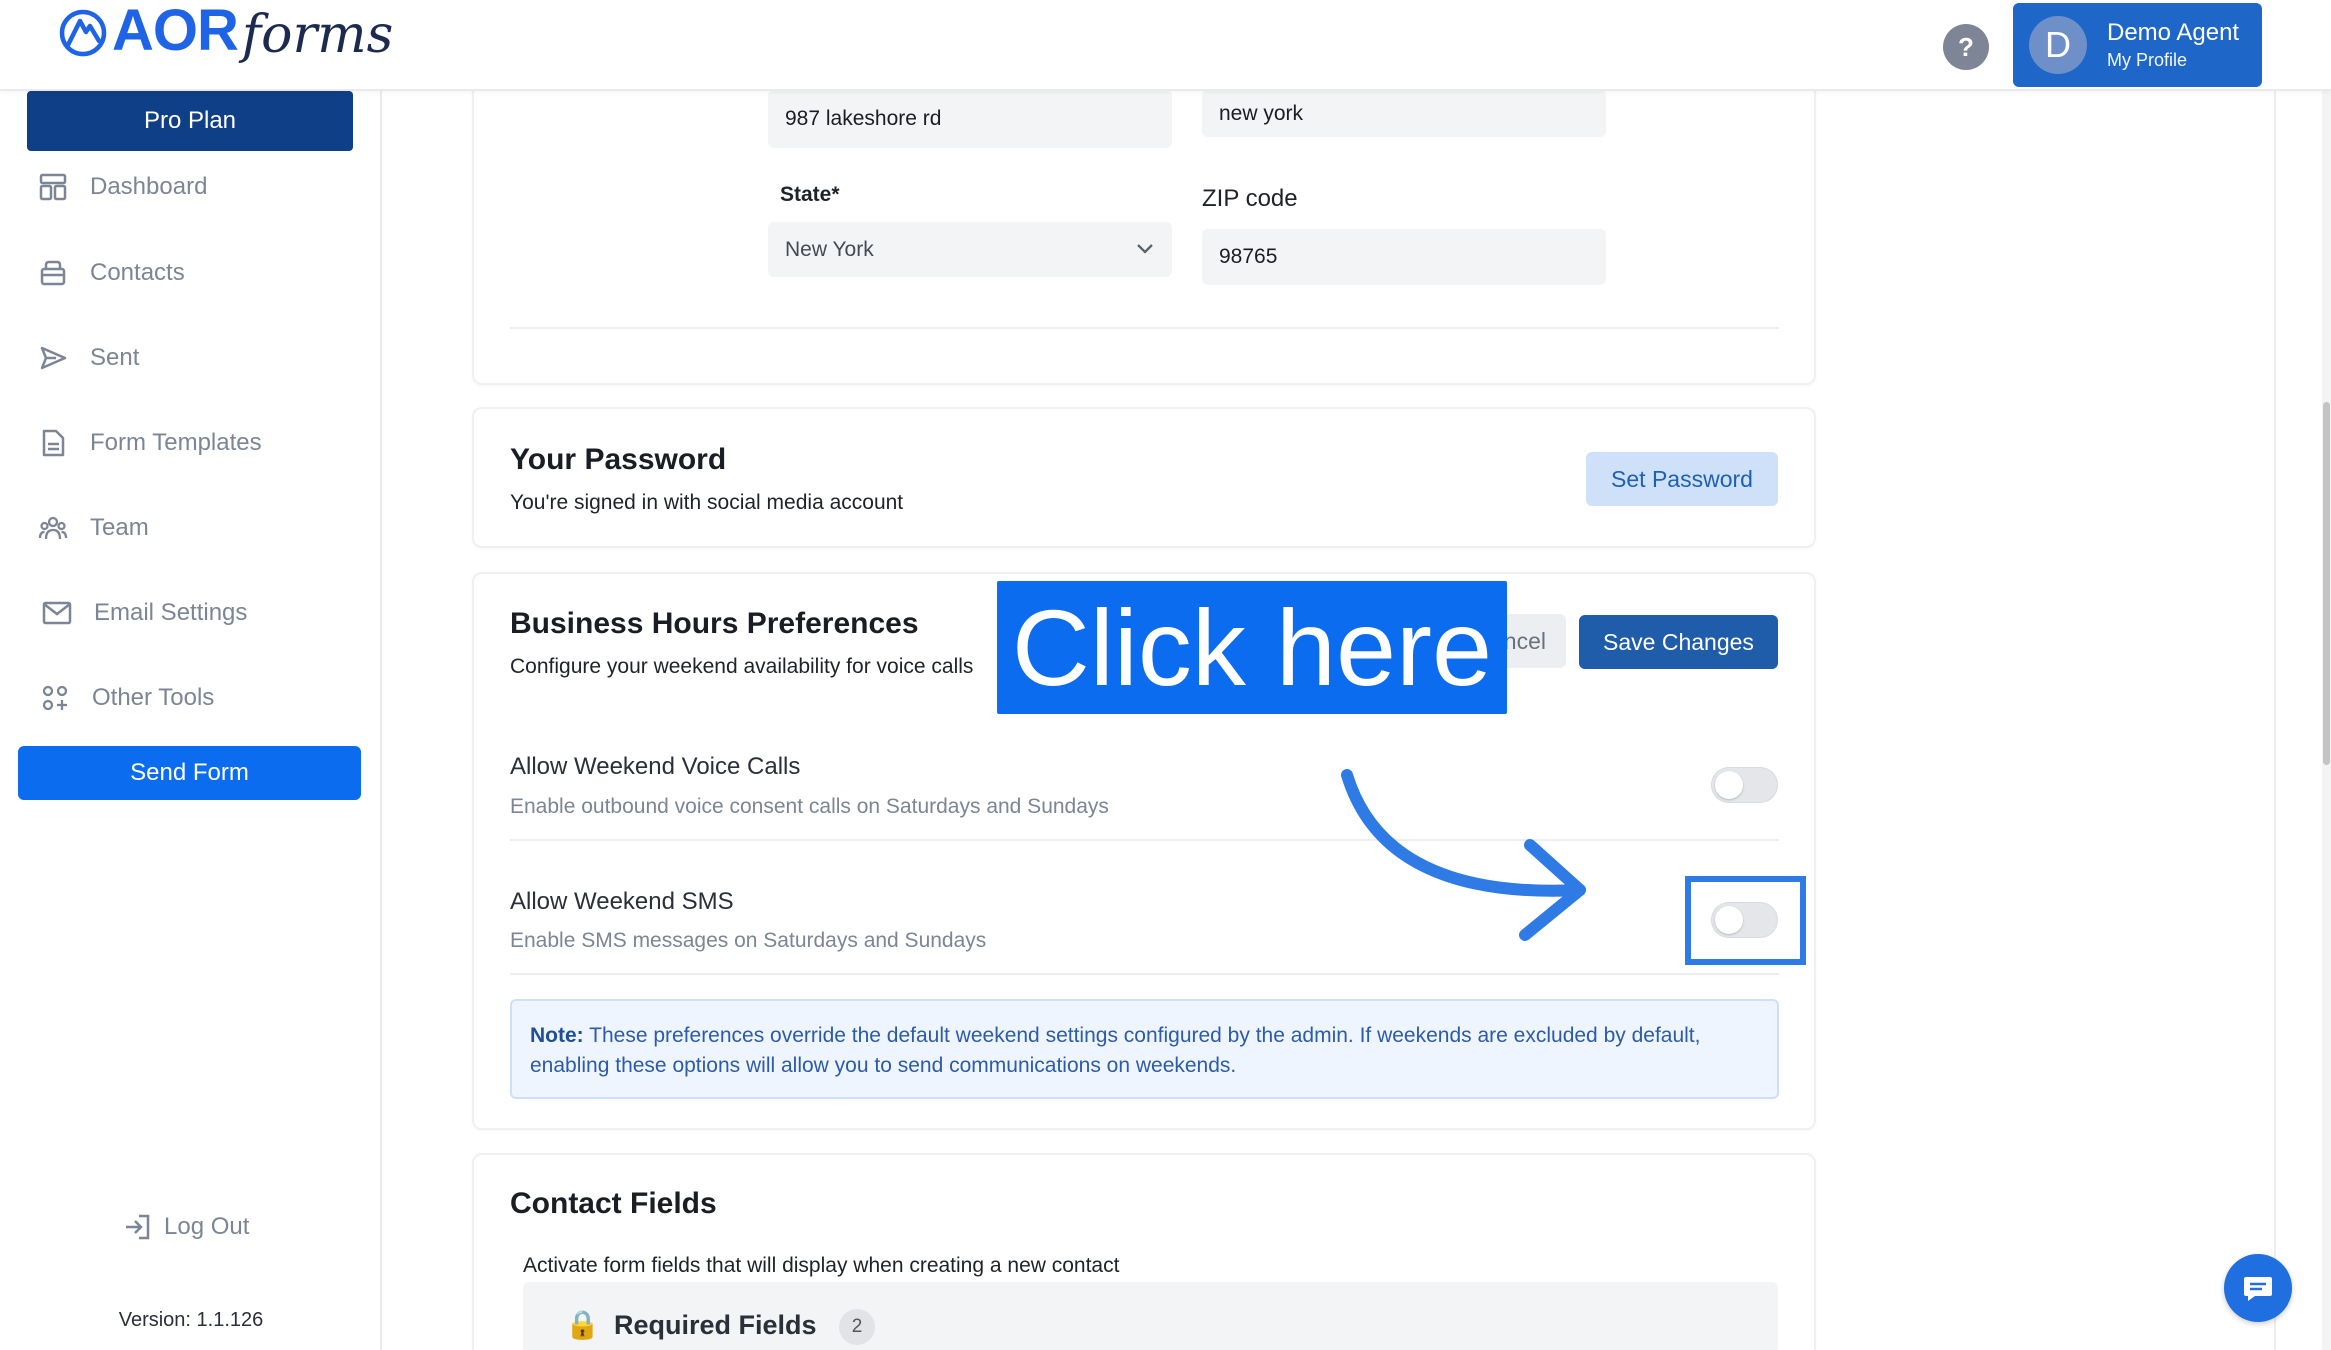 This screenshot has width=2331, height=1350. I want to click on sidebar-item-label: Form Templates, so click(176, 442).